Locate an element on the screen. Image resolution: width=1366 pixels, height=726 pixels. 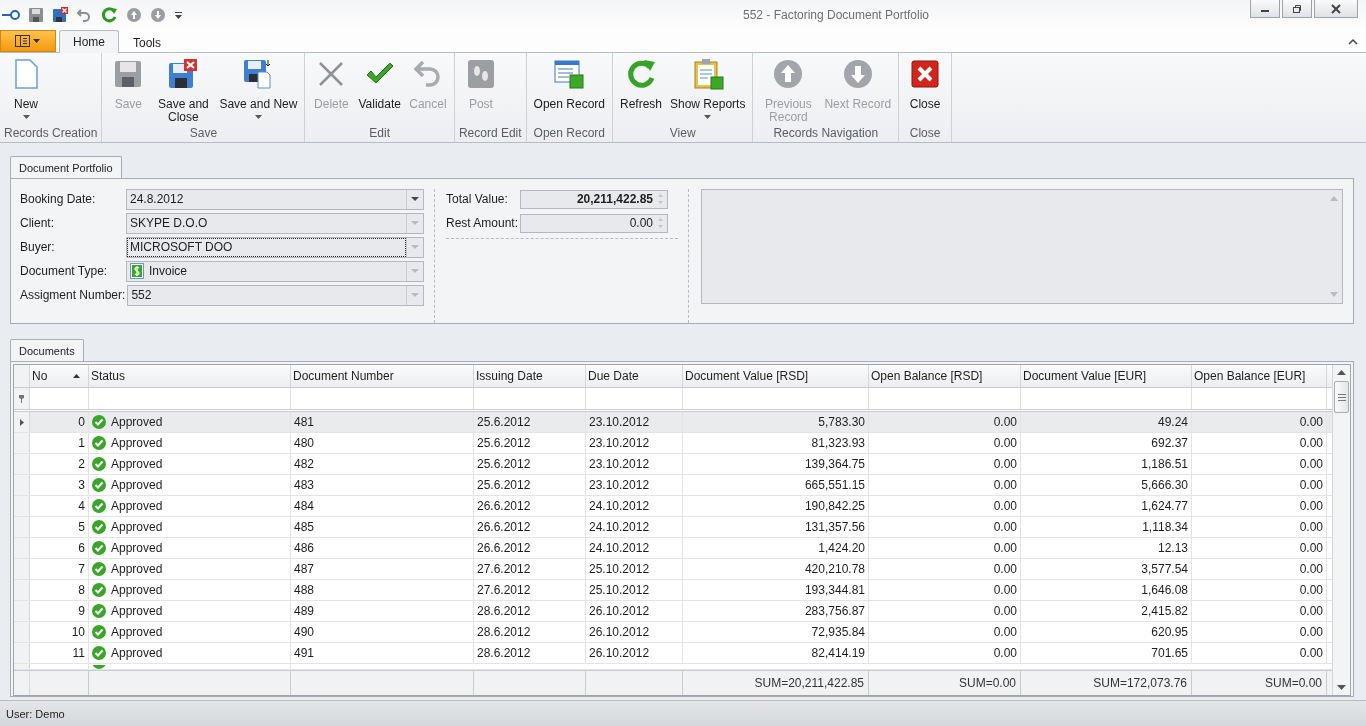
restore-button is located at coordinates (1297, 9).